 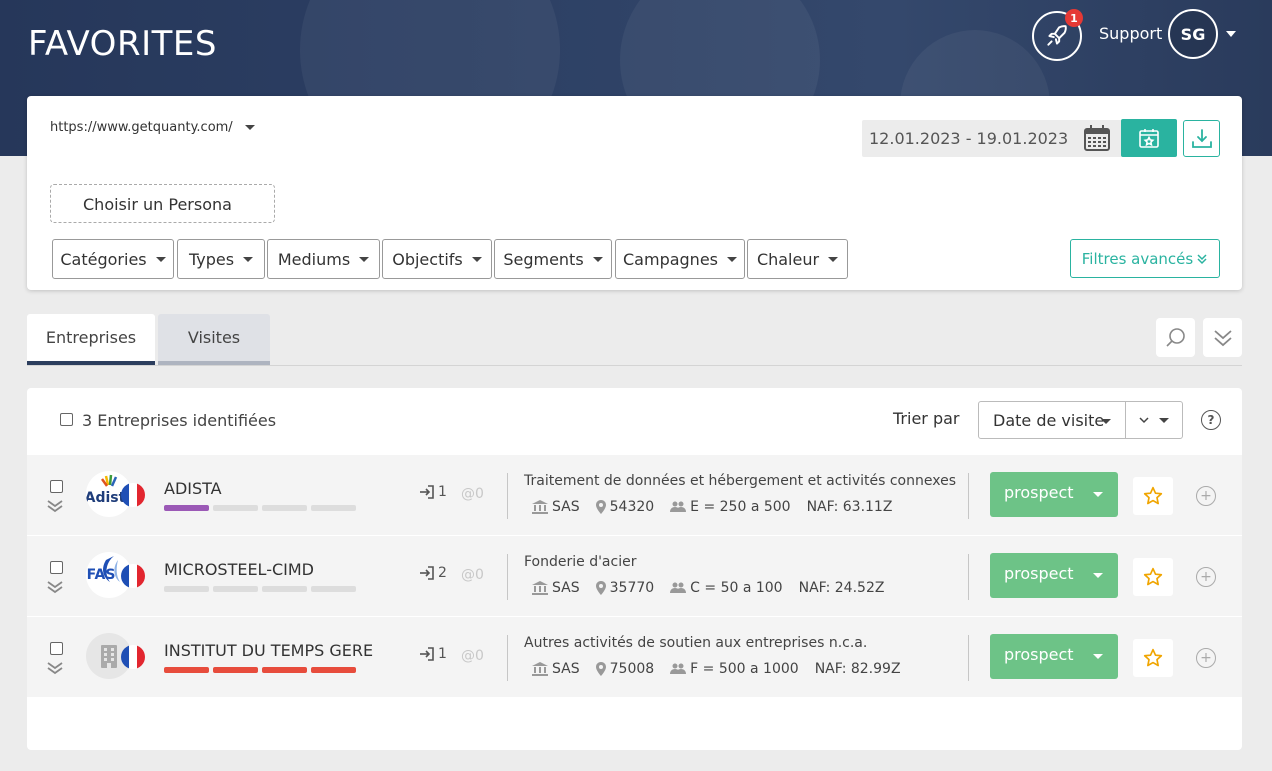 What do you see at coordinates (179, 420) in the screenshot?
I see `companies-count: 3 Entreprises identifiées` at bounding box center [179, 420].